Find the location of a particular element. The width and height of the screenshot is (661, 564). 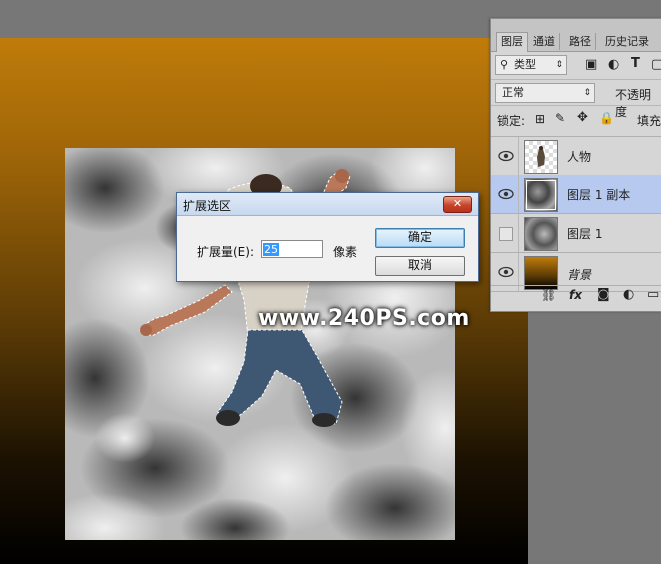

fill-label: 填充 is located at coordinates (649, 121).